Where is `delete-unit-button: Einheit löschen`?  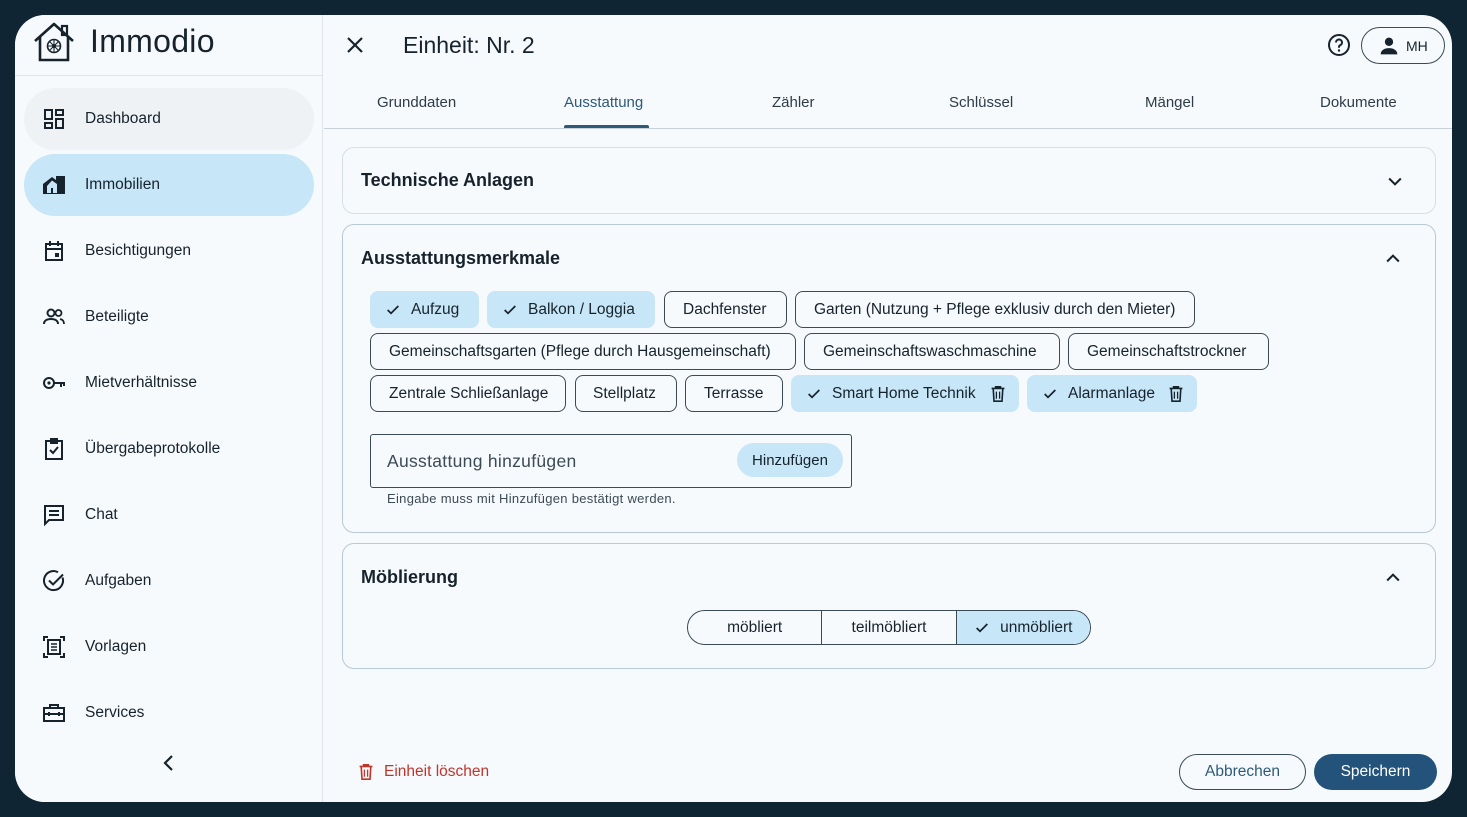 delete-unit-button: Einheit löschen is located at coordinates (423, 772).